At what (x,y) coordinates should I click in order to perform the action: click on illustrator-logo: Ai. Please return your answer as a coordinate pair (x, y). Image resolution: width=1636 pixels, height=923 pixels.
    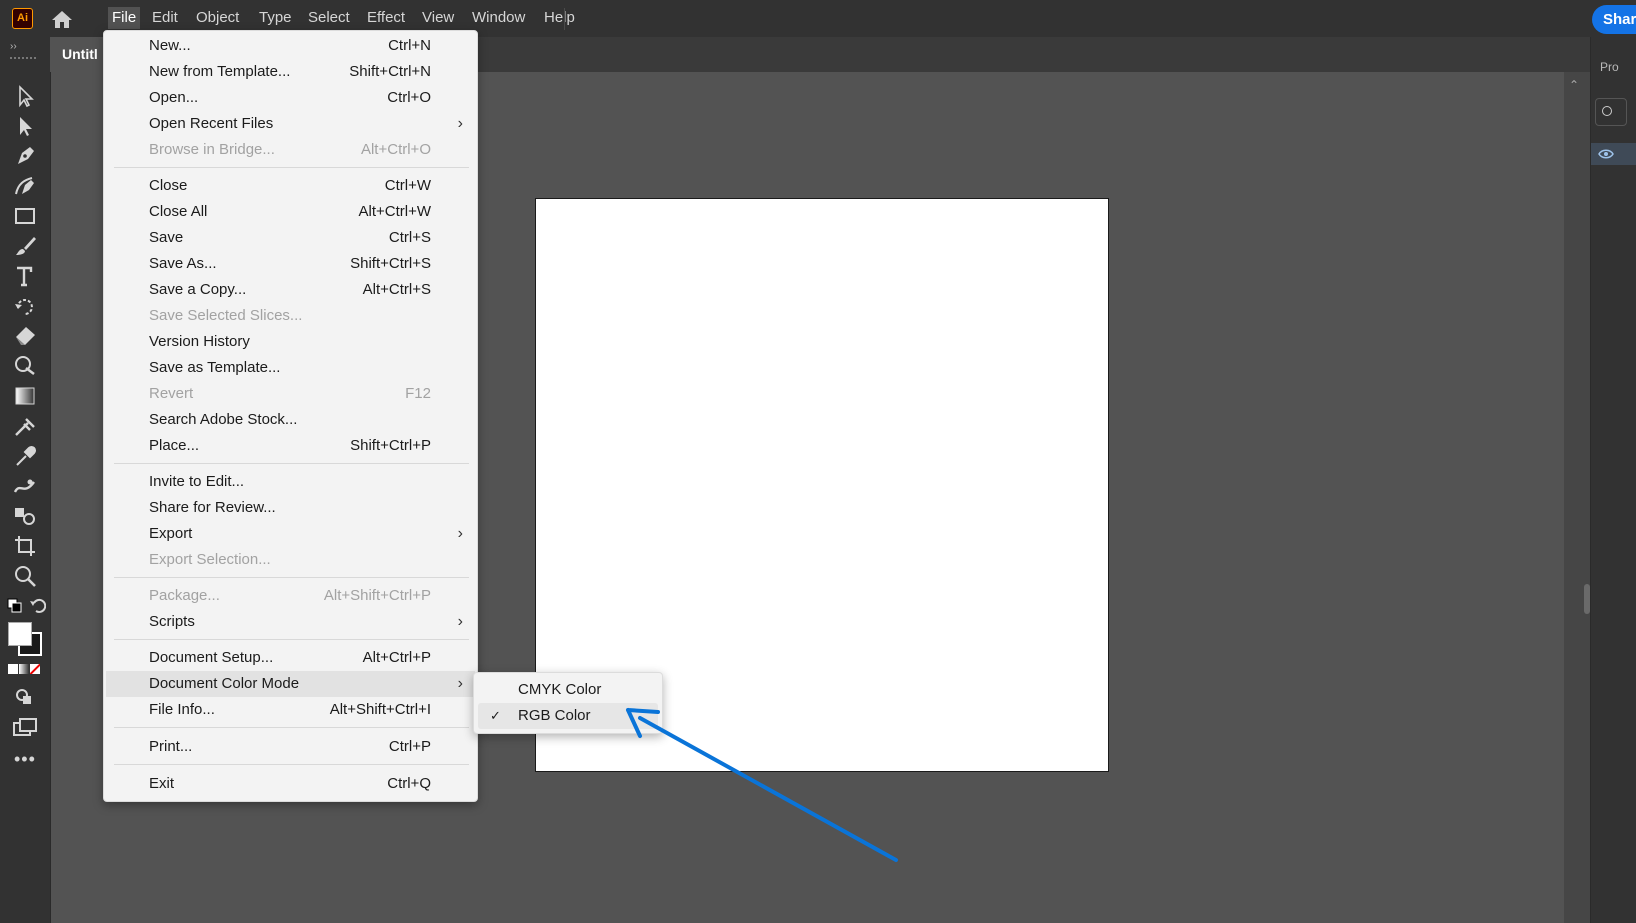
    Looking at the image, I should click on (22, 18).